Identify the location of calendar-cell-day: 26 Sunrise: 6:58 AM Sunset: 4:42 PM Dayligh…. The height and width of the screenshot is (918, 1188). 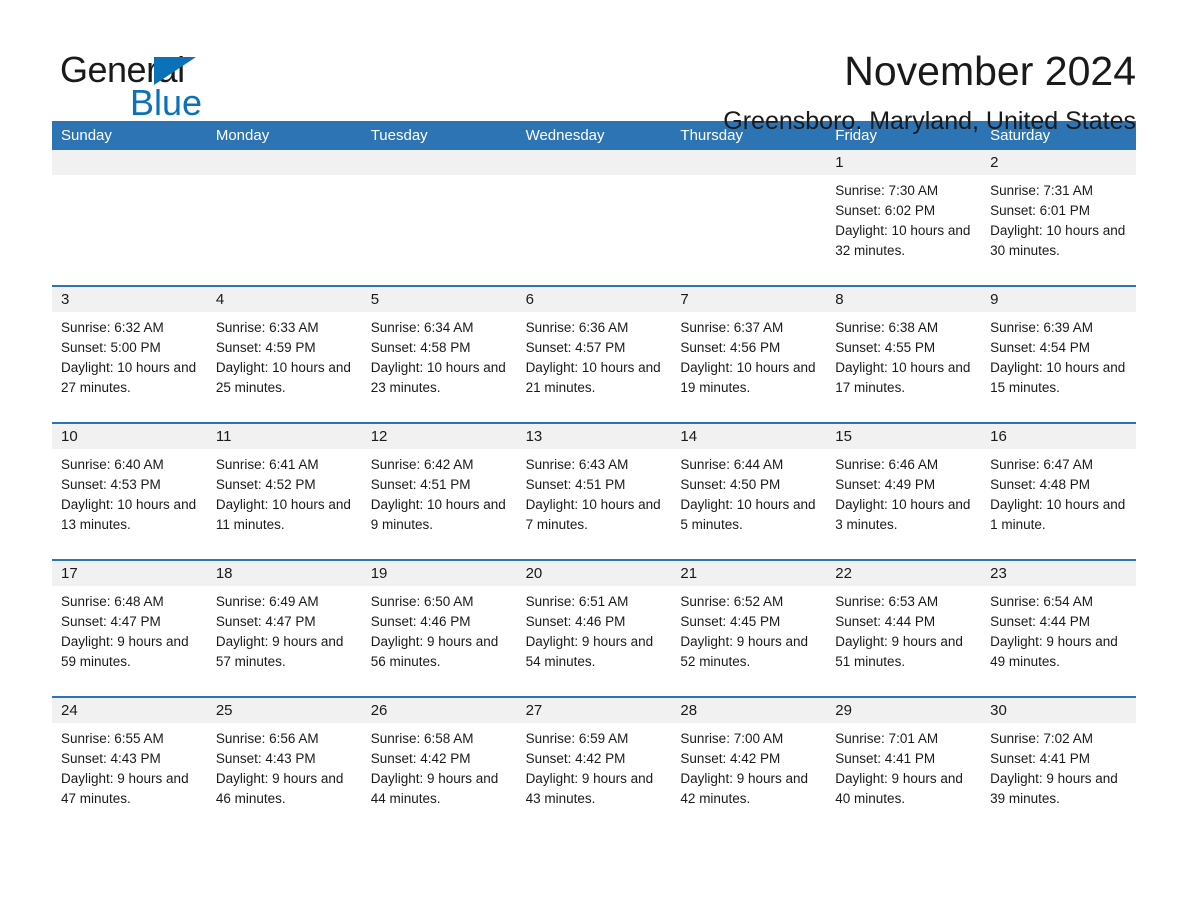
(439, 765).